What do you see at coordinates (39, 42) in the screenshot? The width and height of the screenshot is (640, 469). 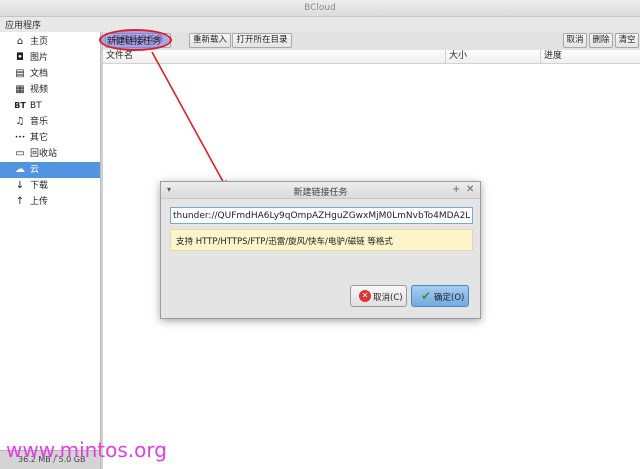 I see `sidebar-item-label: 主页` at bounding box center [39, 42].